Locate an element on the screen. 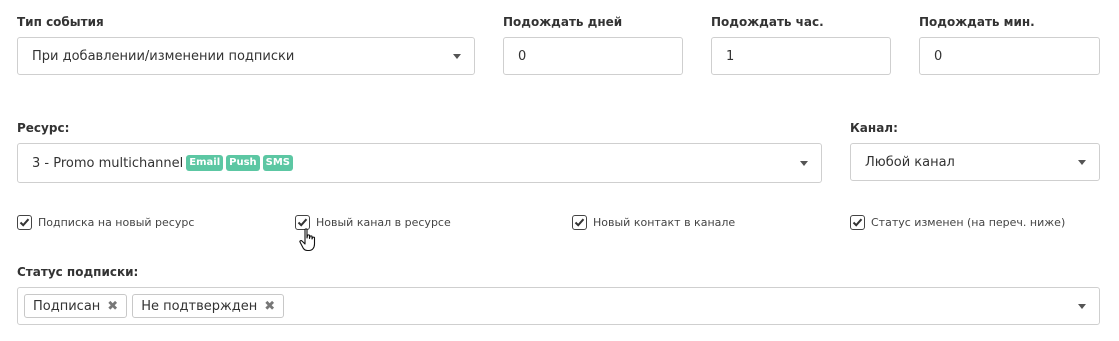  checkbox-new-contact: Новый контакт в канале is located at coordinates (653, 222).